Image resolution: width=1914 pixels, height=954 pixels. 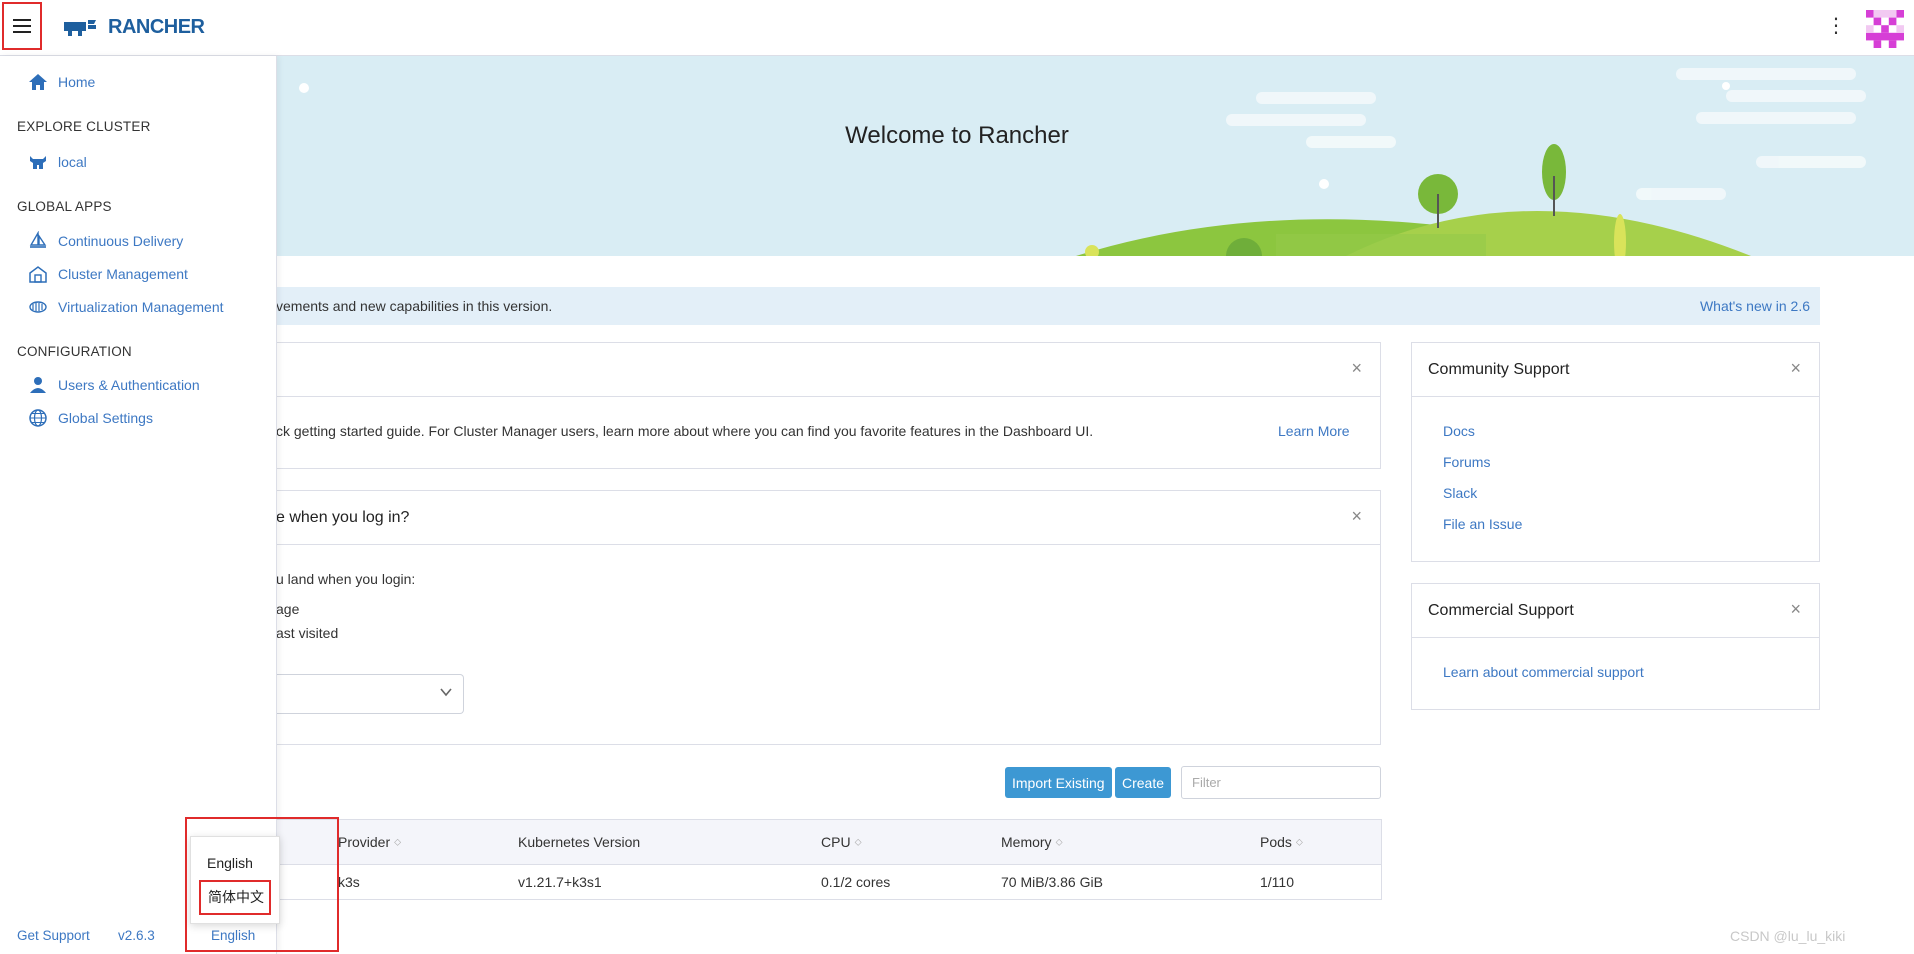 What do you see at coordinates (38, 162) in the screenshot?
I see `cluster-cow-icon` at bounding box center [38, 162].